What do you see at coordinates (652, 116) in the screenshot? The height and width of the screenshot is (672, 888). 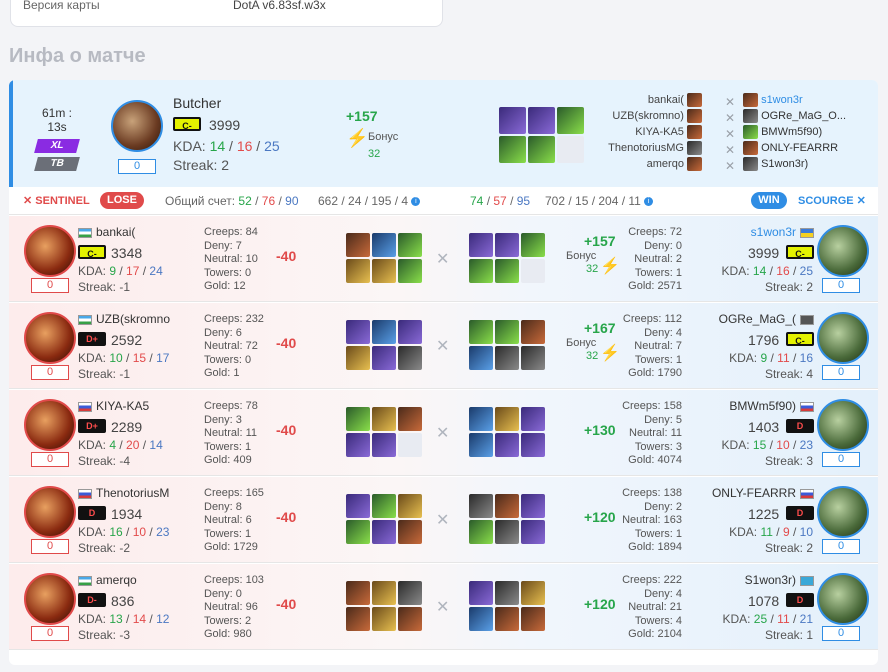 I see `team-player-left: UZB(skromno)` at bounding box center [652, 116].